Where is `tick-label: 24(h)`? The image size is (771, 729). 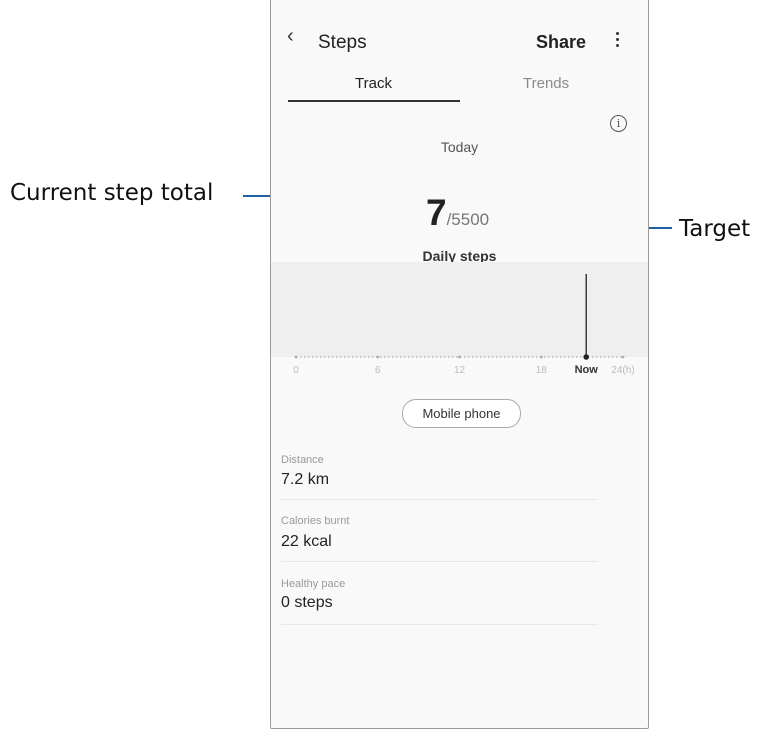
tick-label: 24(h) is located at coordinates (622, 370).